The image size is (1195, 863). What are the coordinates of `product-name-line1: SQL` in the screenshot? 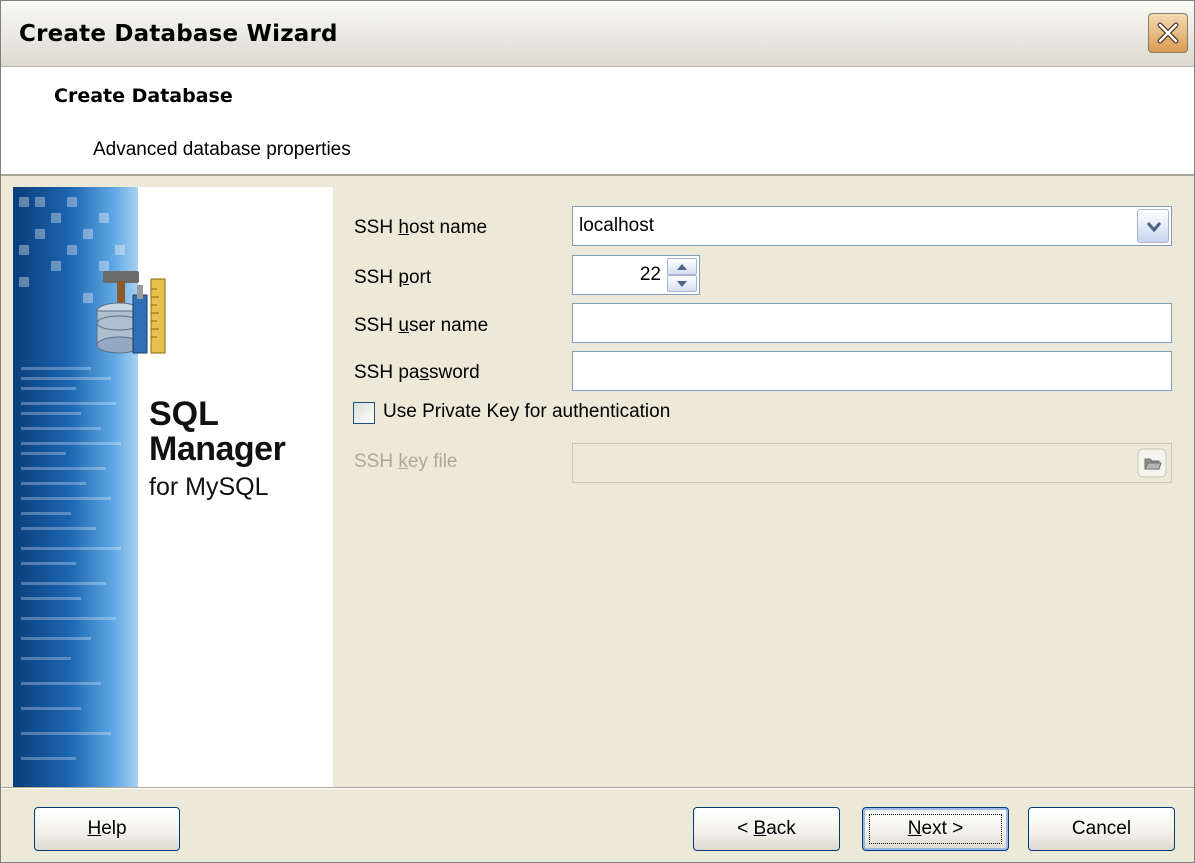 It's located at (184, 414).